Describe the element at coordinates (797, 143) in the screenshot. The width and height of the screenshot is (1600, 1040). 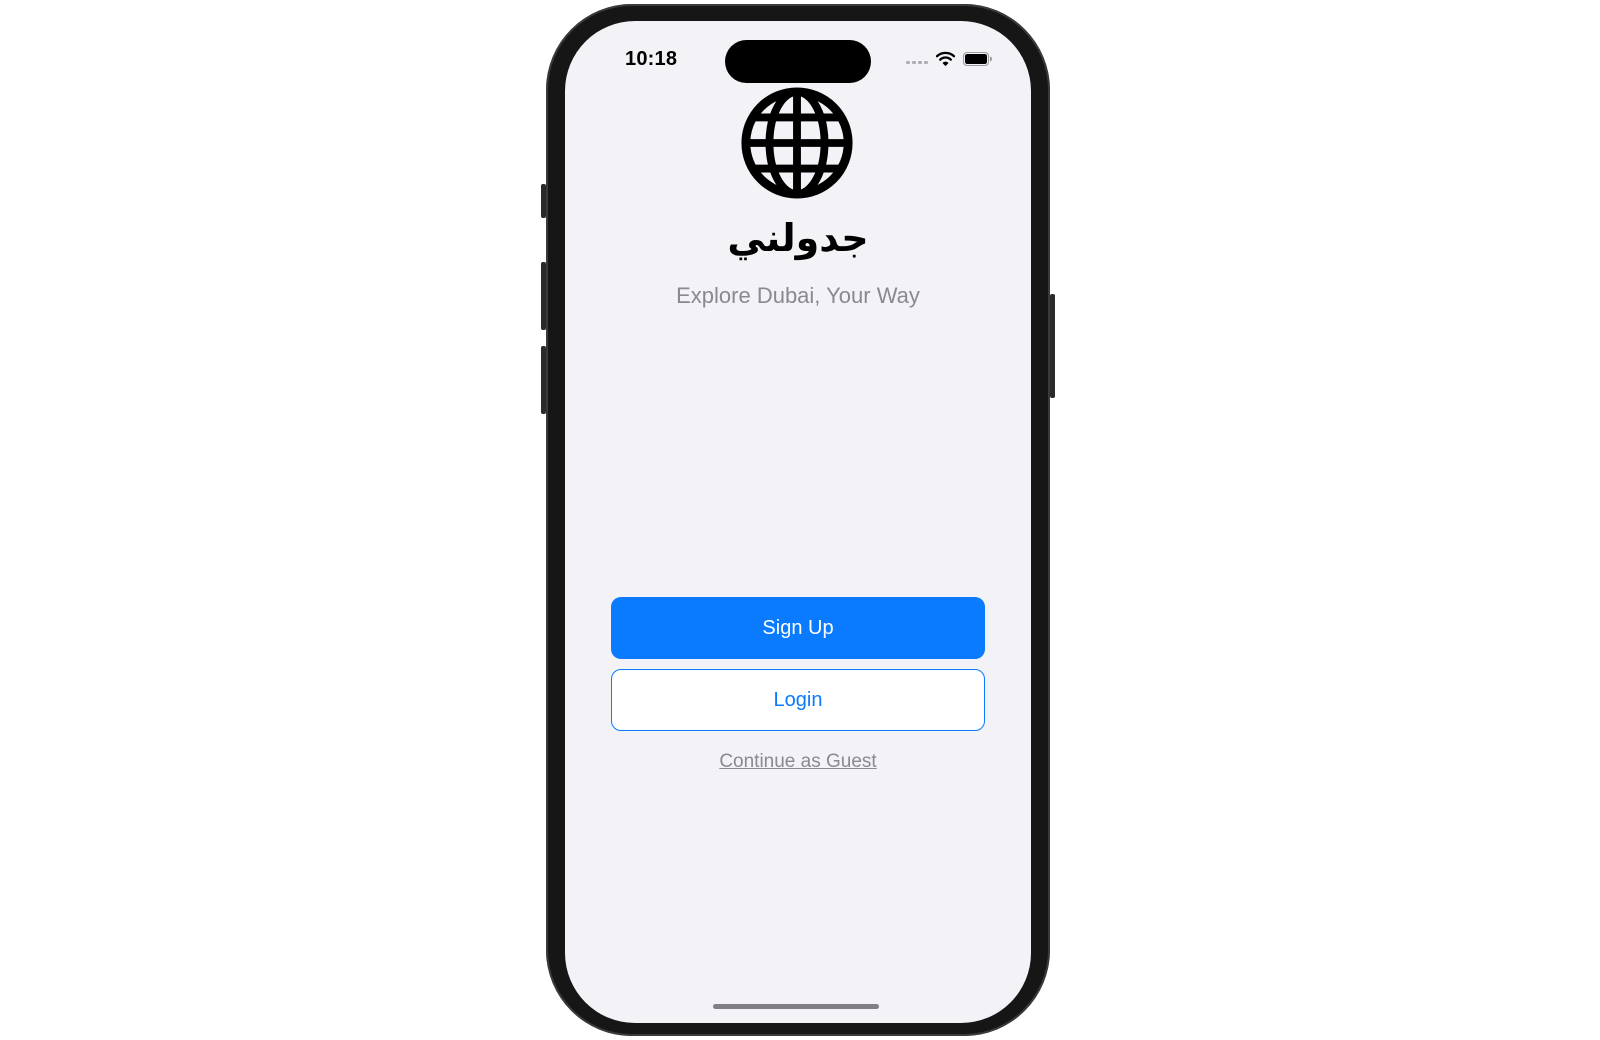
I see `globe-icon` at that location.